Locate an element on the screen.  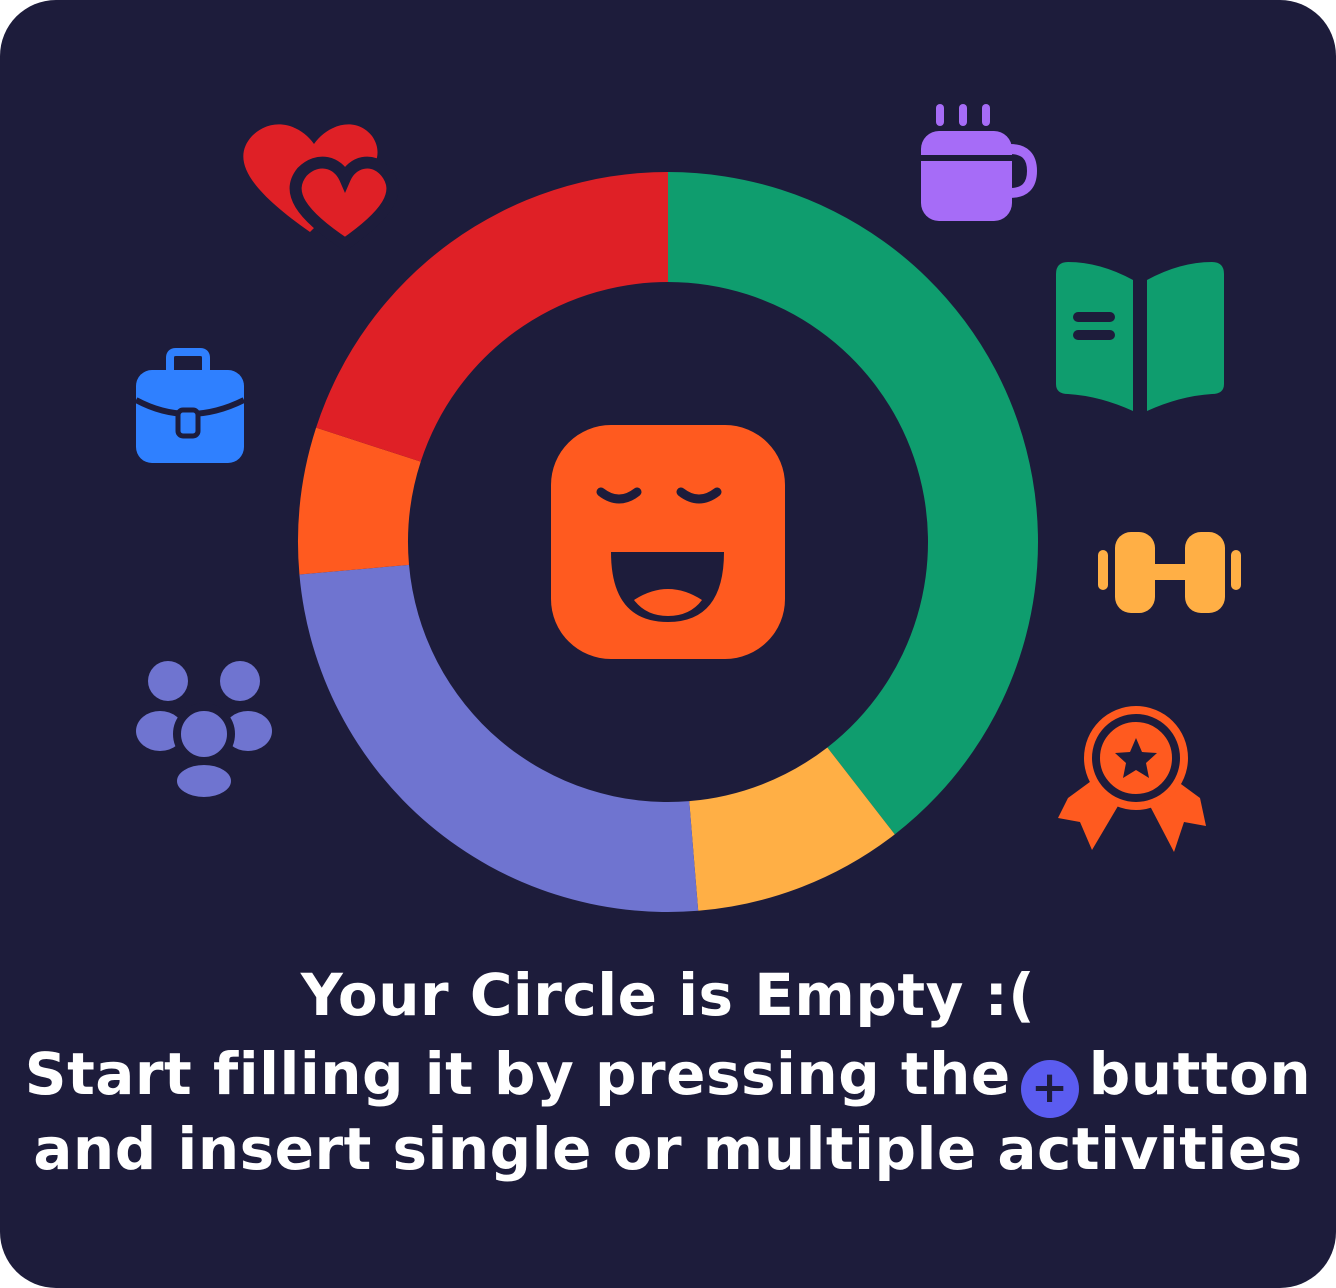
briefcase-icon is located at coordinates (190, 405).